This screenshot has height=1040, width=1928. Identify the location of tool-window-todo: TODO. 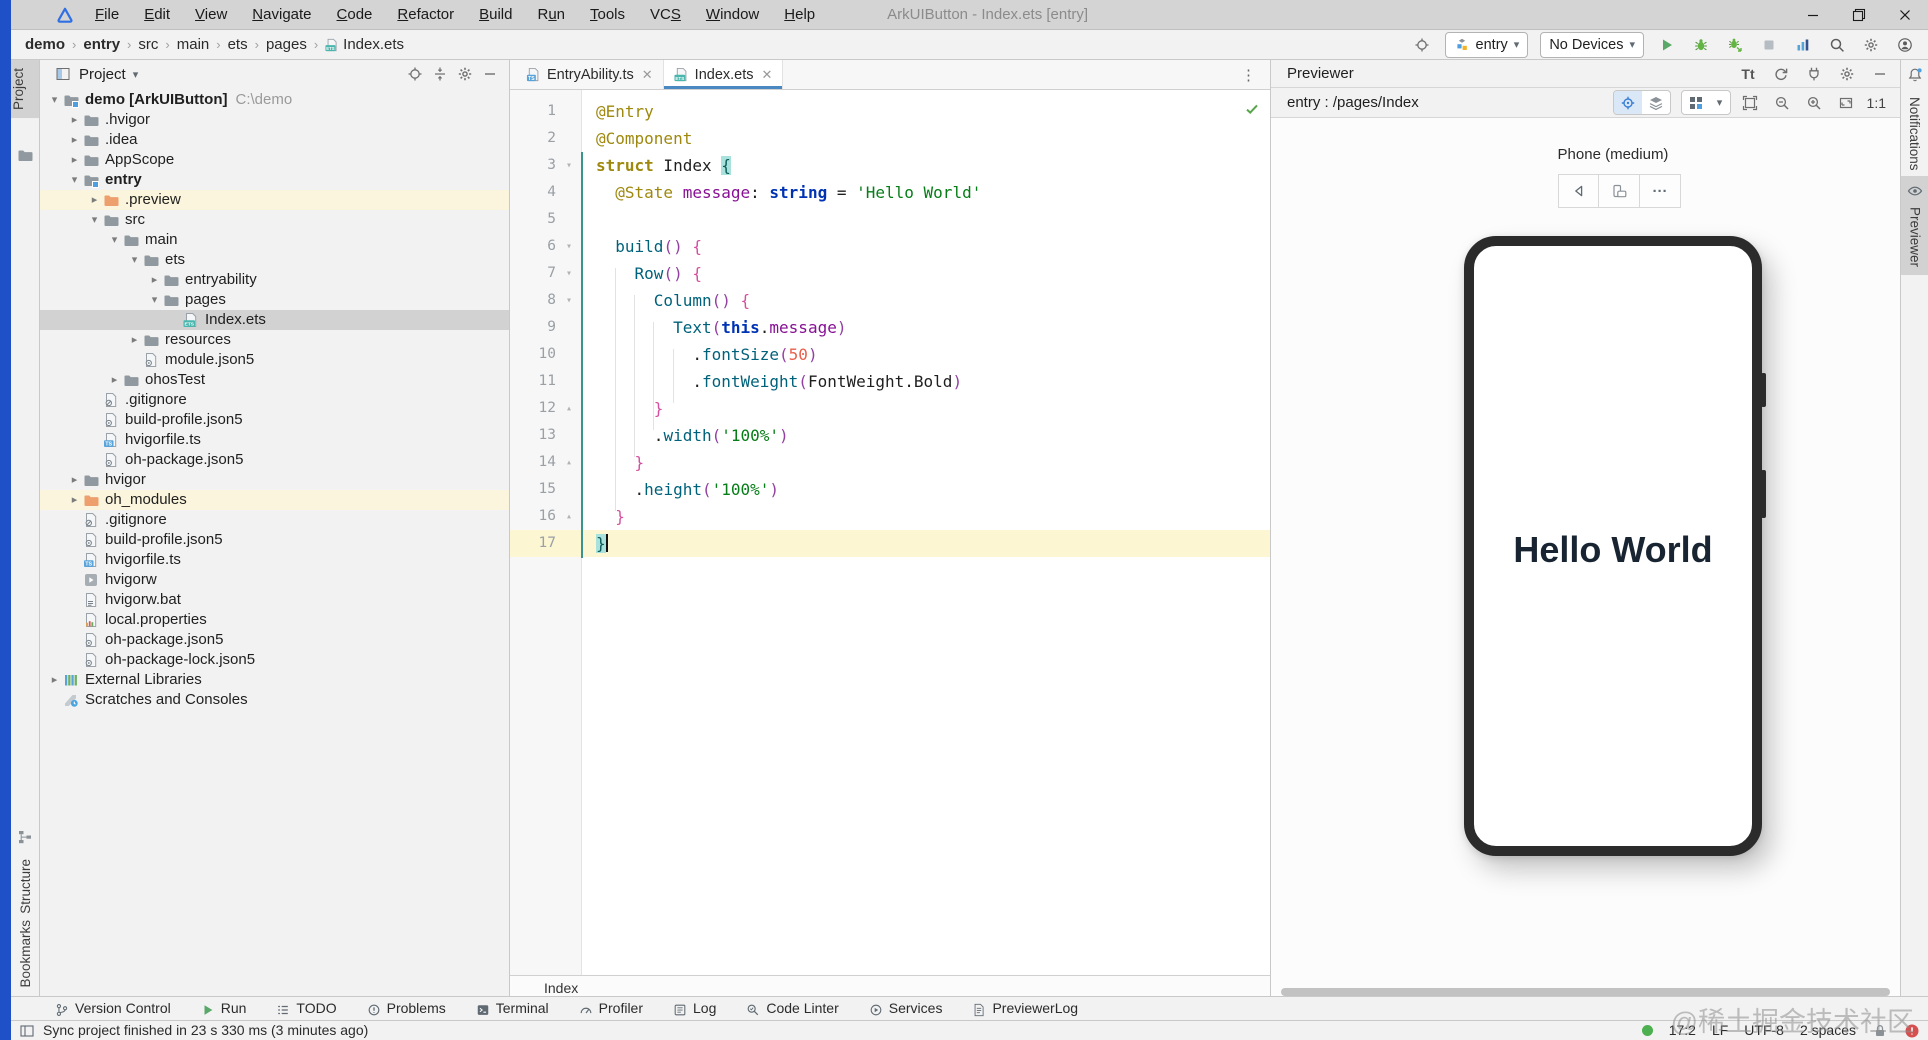
(306, 1008).